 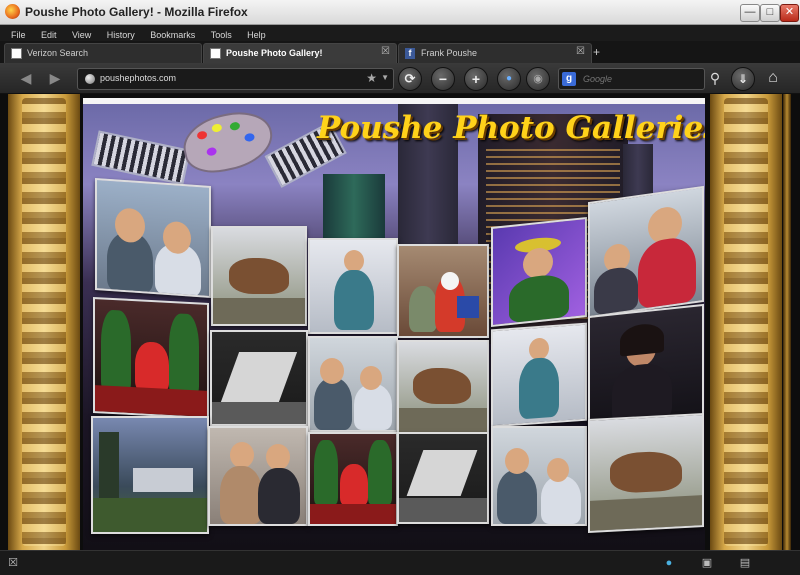 I want to click on search-bar: g, so click(x=631, y=79).